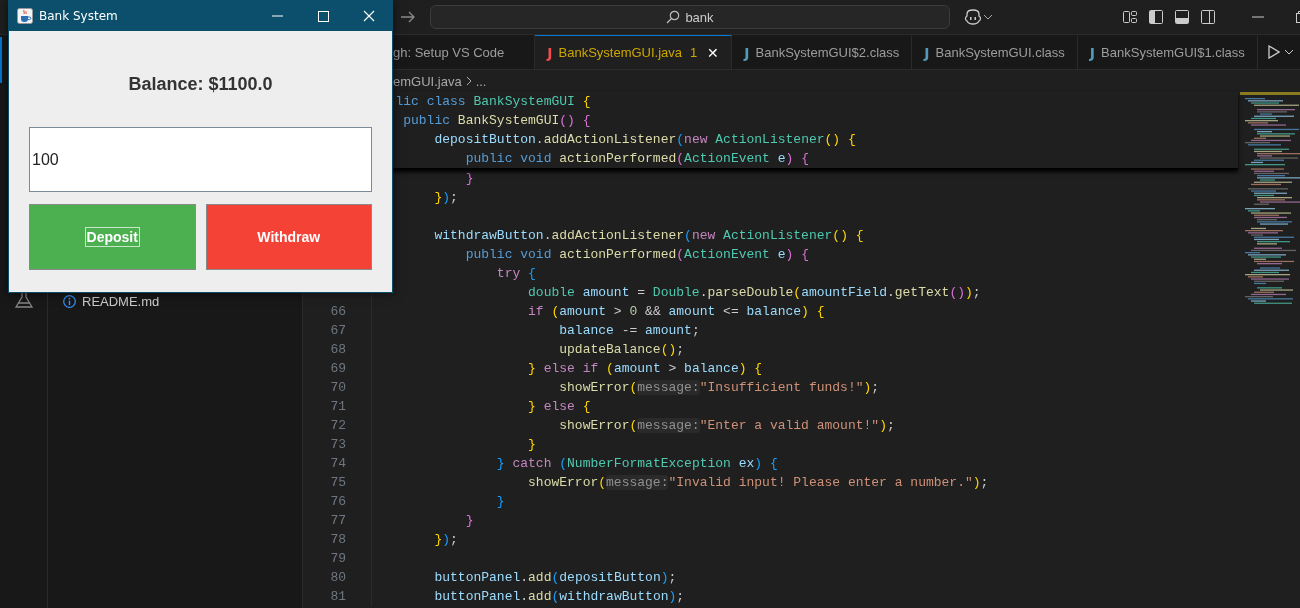  I want to click on file-item: README.md, so click(175, 301).